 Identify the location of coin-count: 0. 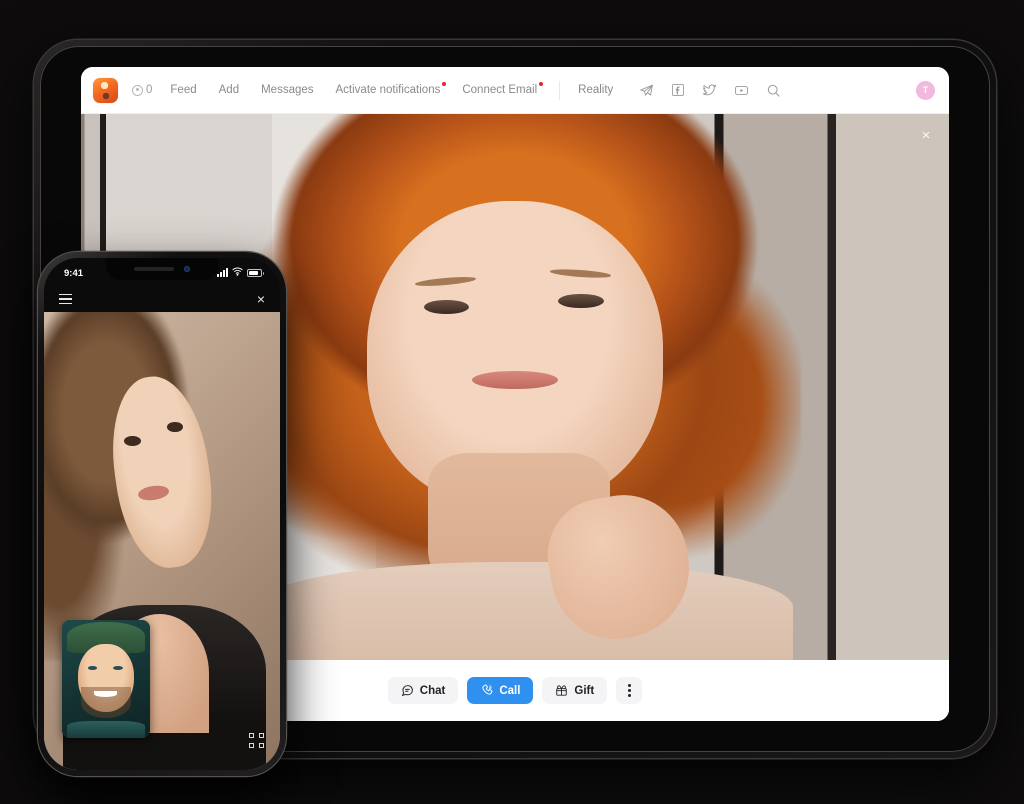
(149, 90).